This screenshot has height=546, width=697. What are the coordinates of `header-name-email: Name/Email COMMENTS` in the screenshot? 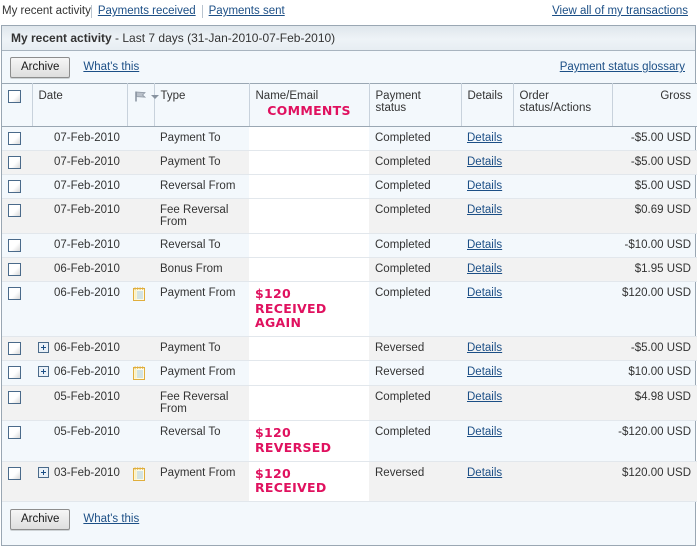 It's located at (309, 105).